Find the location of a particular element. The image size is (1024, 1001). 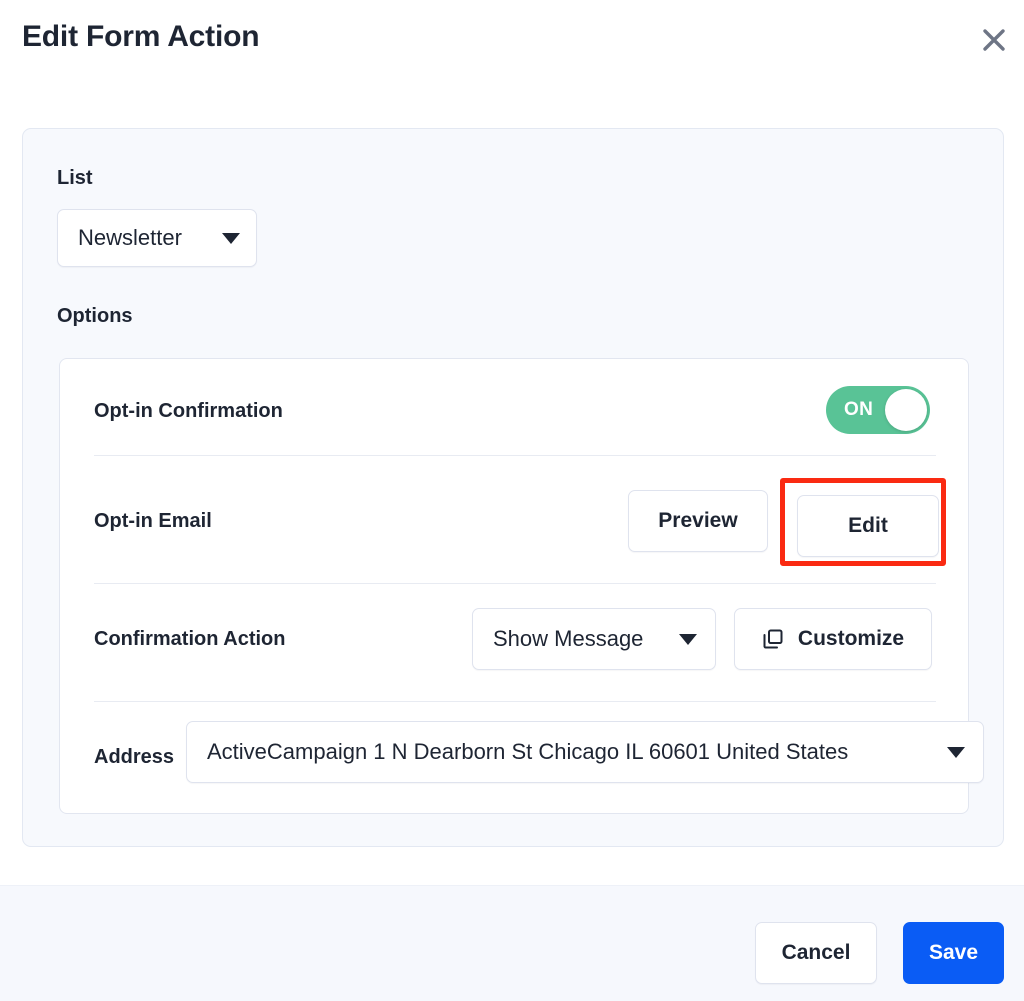

save-button: Save is located at coordinates (953, 953).